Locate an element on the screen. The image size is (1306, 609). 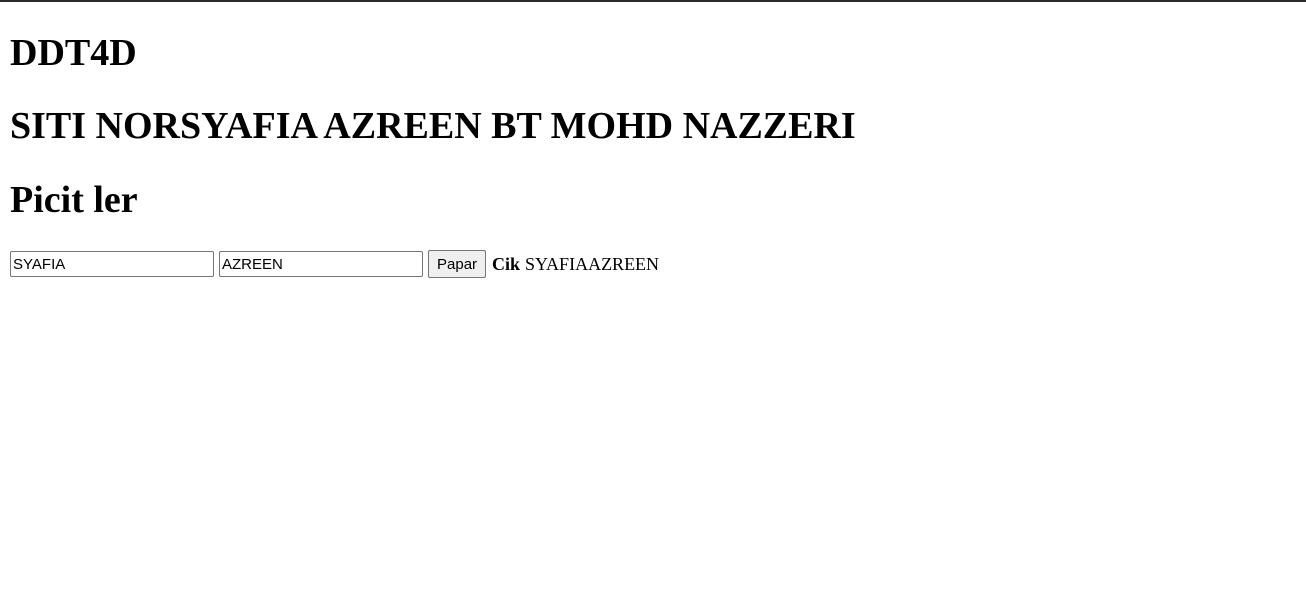
result-label: Cik is located at coordinates (506, 263).